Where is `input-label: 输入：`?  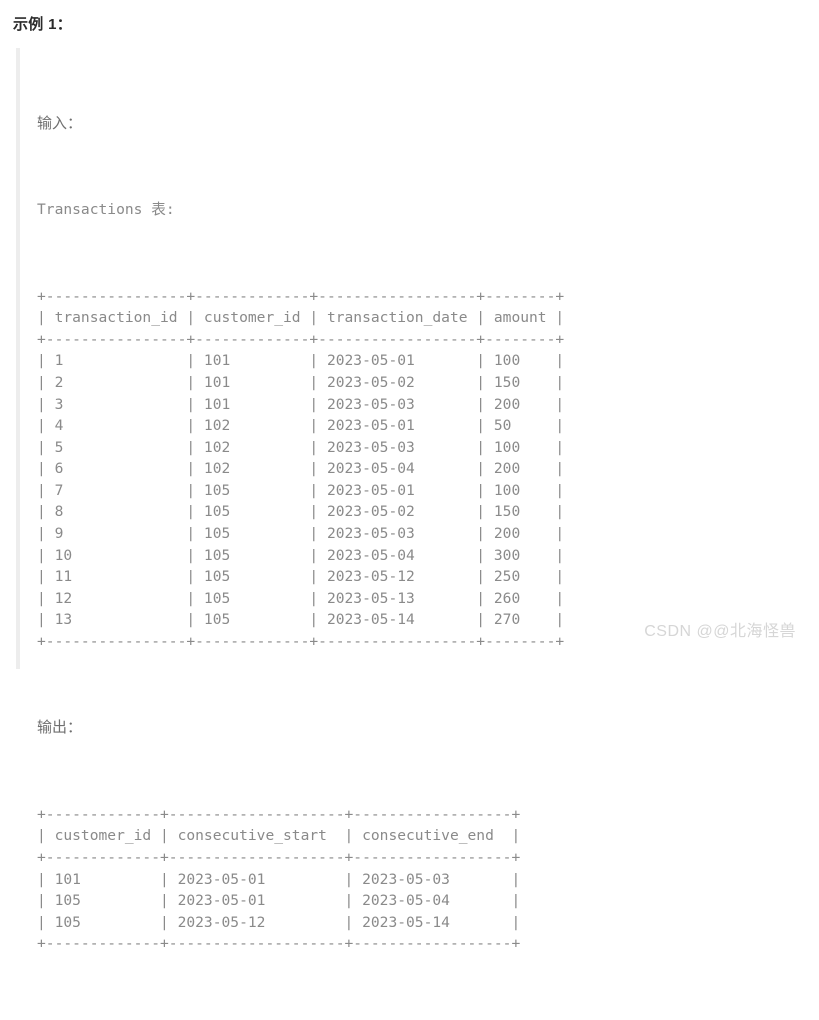
input-label: 输入： is located at coordinates (60, 123).